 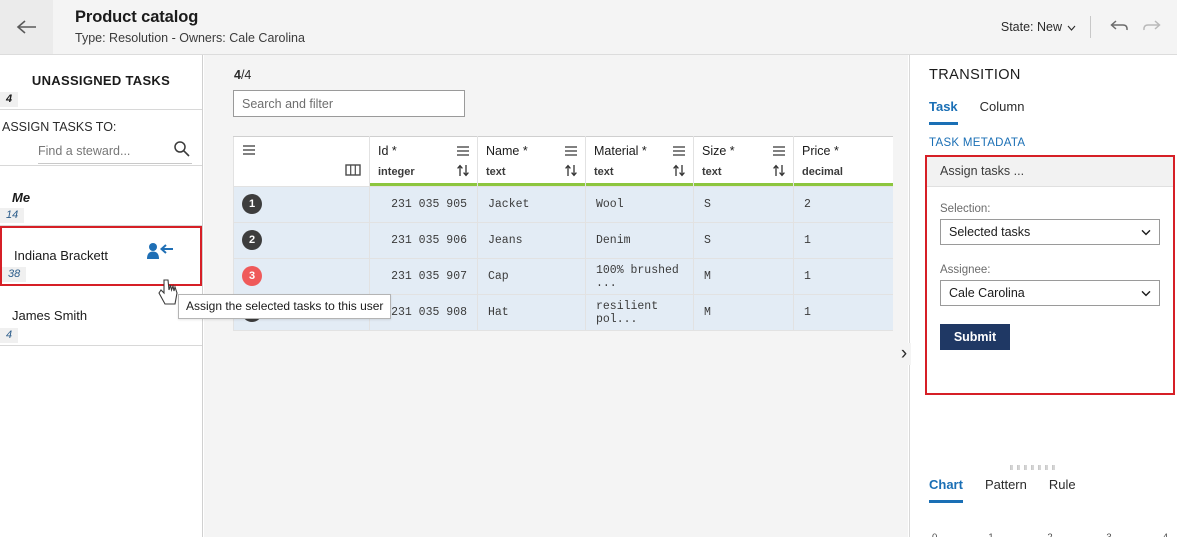 What do you see at coordinates (639, 161) in the screenshot?
I see `column-header-material: Material * text` at bounding box center [639, 161].